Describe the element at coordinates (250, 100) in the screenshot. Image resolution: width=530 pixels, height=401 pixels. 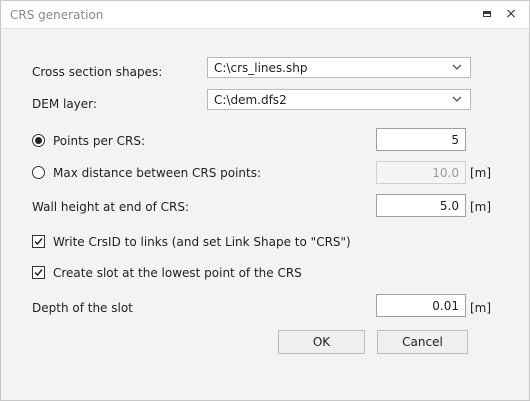
I see `dem-layer-value: C:\dem.dfs2` at that location.